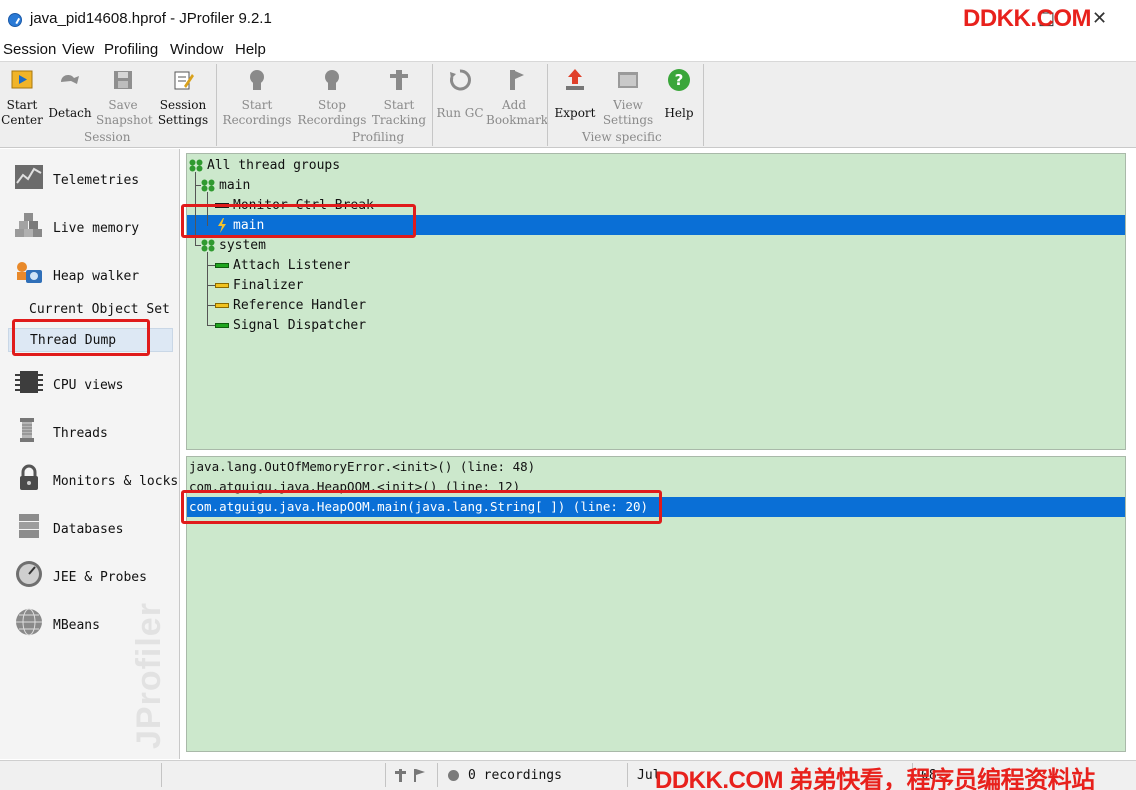 This screenshot has height=790, width=1136. Describe the element at coordinates (622, 137) in the screenshot. I see `toolbar-group-view-specific: View specific` at that location.